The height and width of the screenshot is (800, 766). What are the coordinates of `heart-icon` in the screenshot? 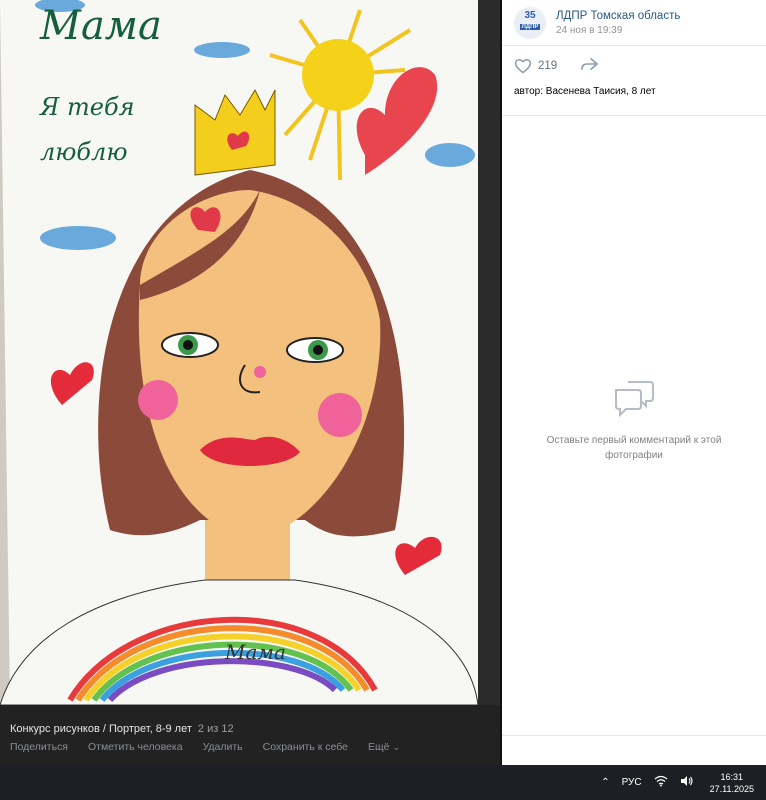 It's located at (523, 66).